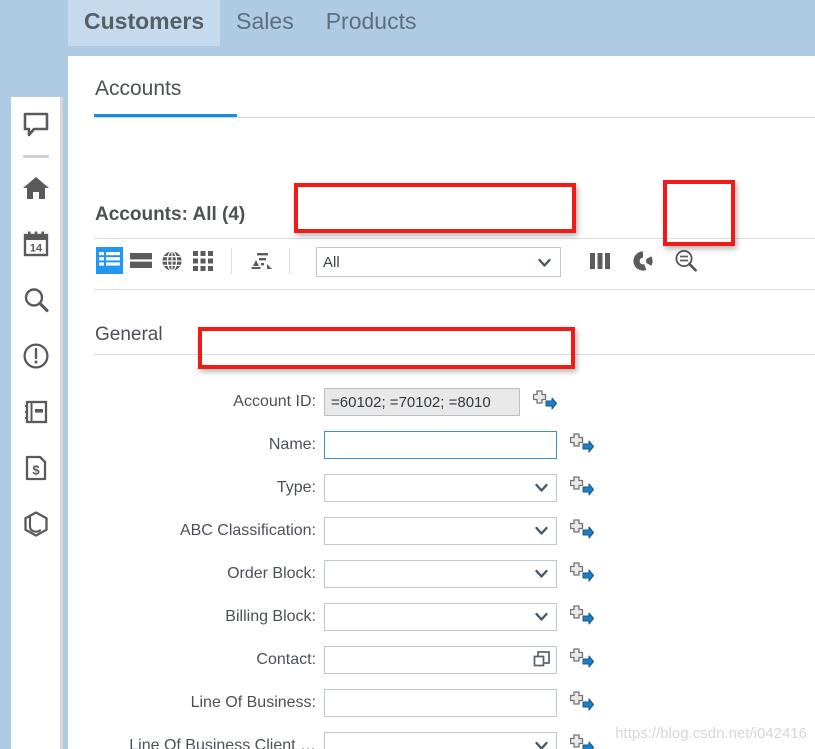  I want to click on order-block-field-control, so click(440, 574).